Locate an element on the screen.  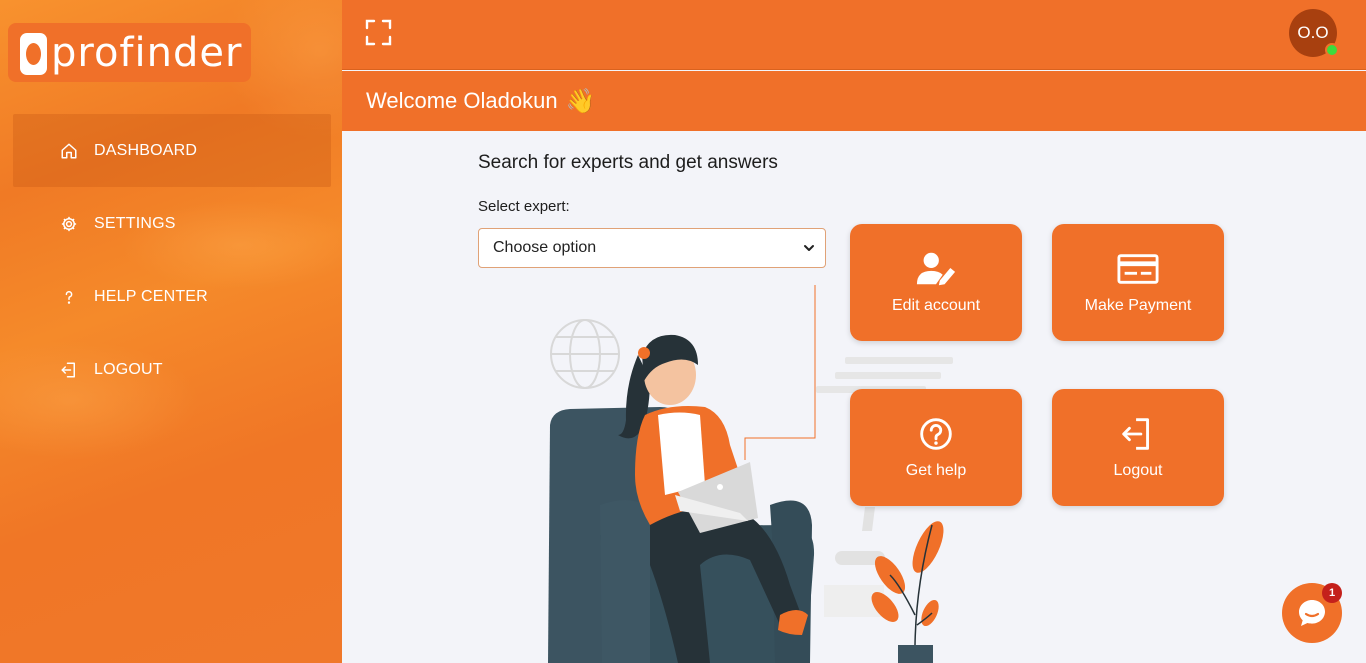
sidebar-nav: DASHBOARD SETTINGS HELP CENTER LOGOUT is located at coordinates (172, 260).